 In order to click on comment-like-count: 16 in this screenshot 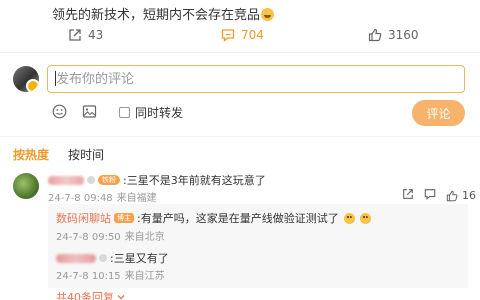, I will do `click(469, 195)`.